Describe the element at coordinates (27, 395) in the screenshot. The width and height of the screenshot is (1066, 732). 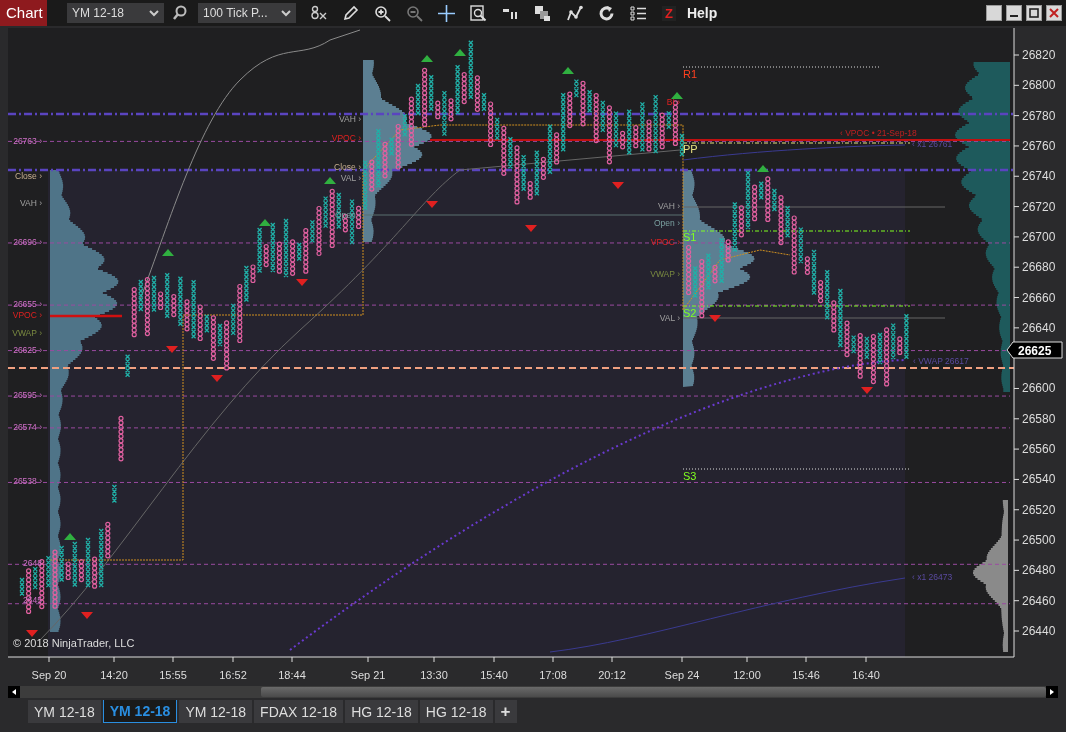
I see `level-label: 26595 ›` at that location.